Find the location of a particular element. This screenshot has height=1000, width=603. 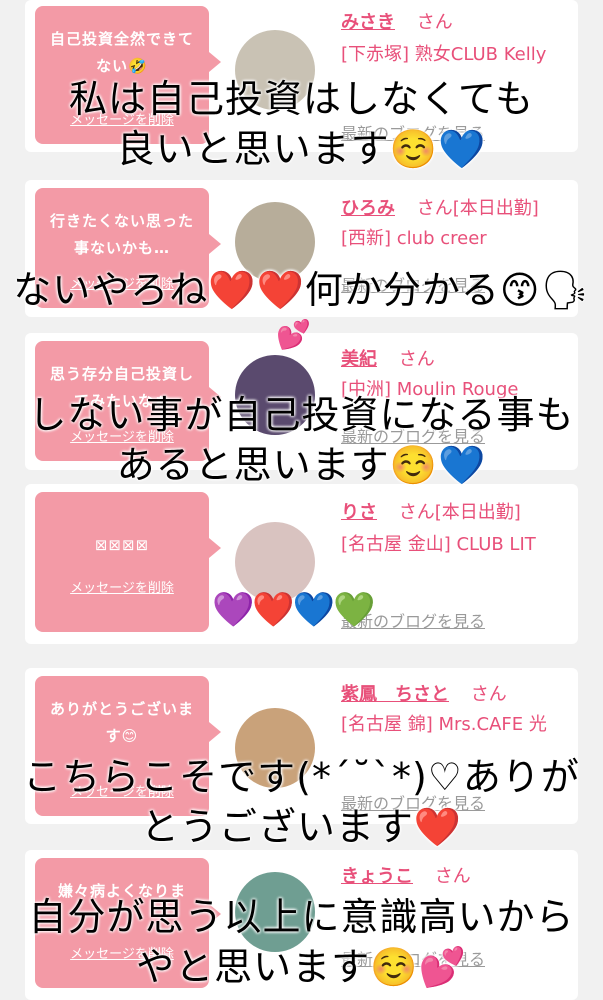

cast-name-link: 紫鳳 ちさと is located at coordinates (395, 694).